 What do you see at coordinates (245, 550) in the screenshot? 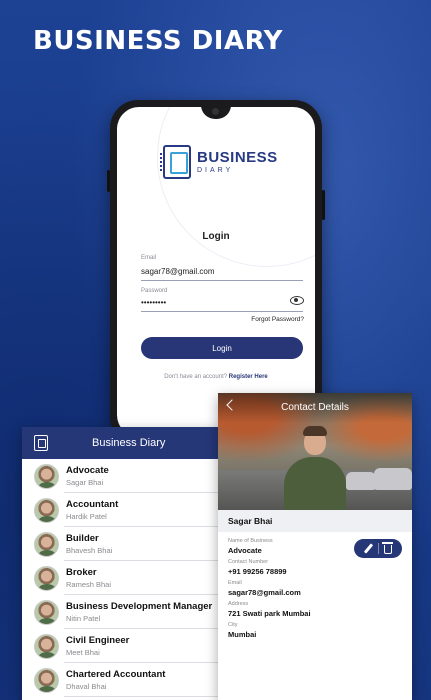
I see `business-value: Advocate` at bounding box center [245, 550].